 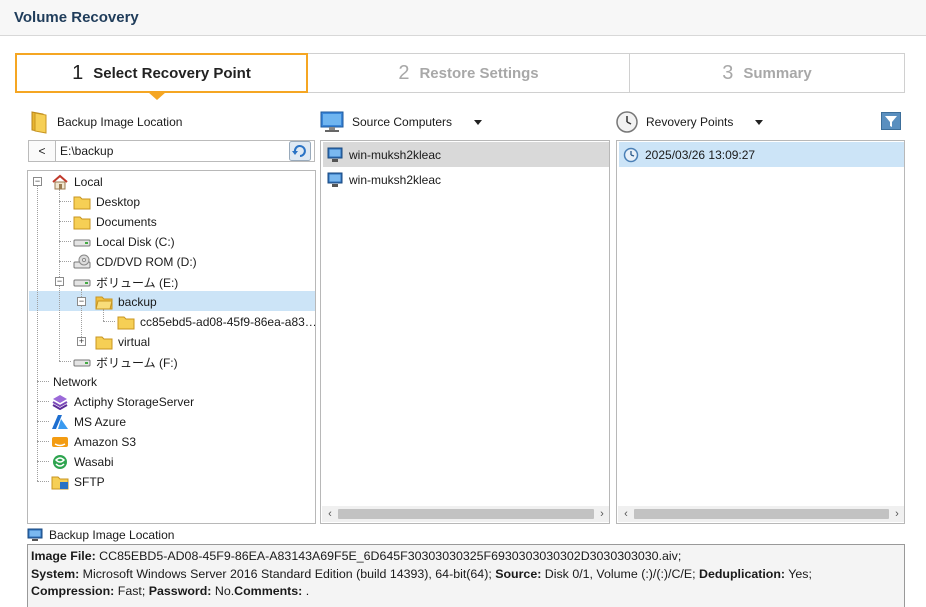 What do you see at coordinates (104, 303) in the screenshot?
I see `open-folder-icon` at bounding box center [104, 303].